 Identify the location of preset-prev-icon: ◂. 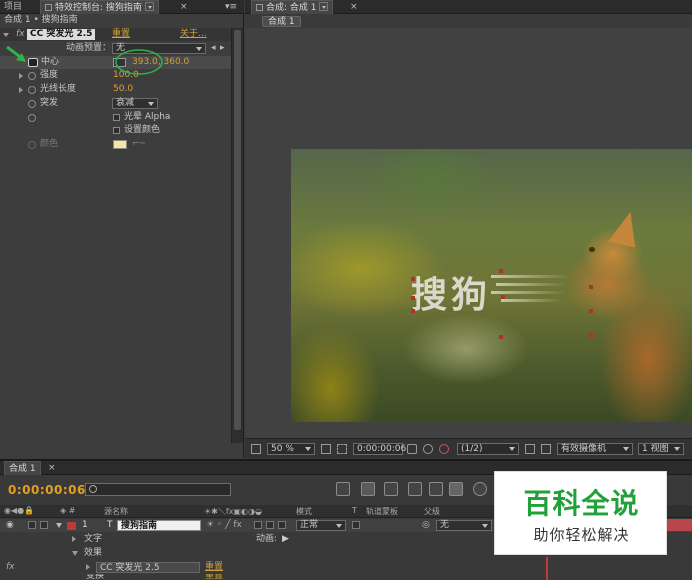
(213, 48).